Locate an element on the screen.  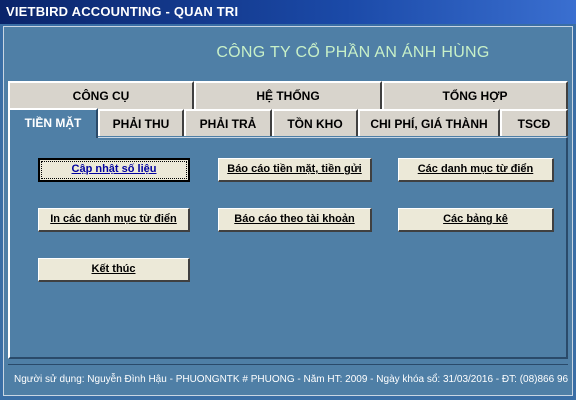
tab-ton-kho: TỒN KHO is located at coordinates (315, 122).